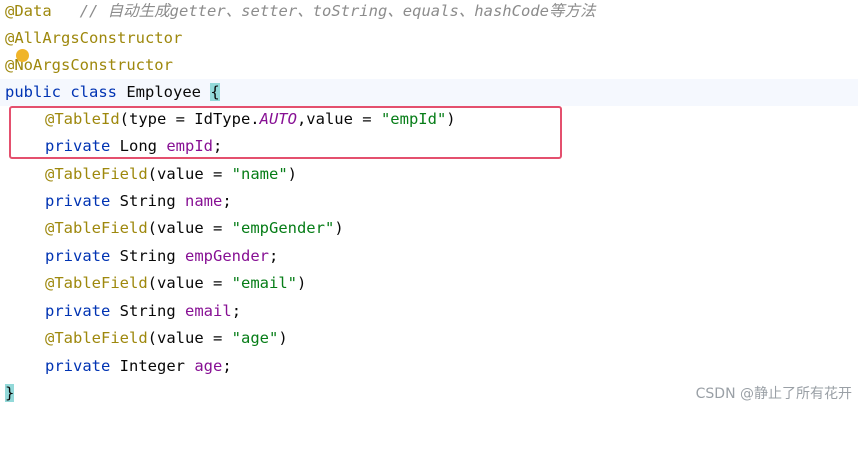  Describe the element at coordinates (429, 201) in the screenshot. I see `code-line-8: private String name;` at that location.